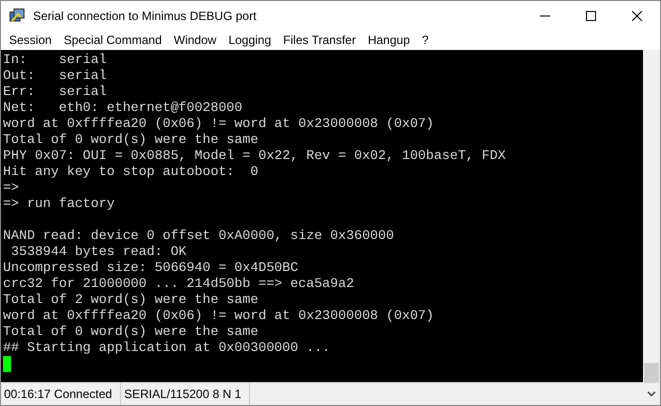  Describe the element at coordinates (11, 188) in the screenshot. I see `terminal-line: =>` at that location.